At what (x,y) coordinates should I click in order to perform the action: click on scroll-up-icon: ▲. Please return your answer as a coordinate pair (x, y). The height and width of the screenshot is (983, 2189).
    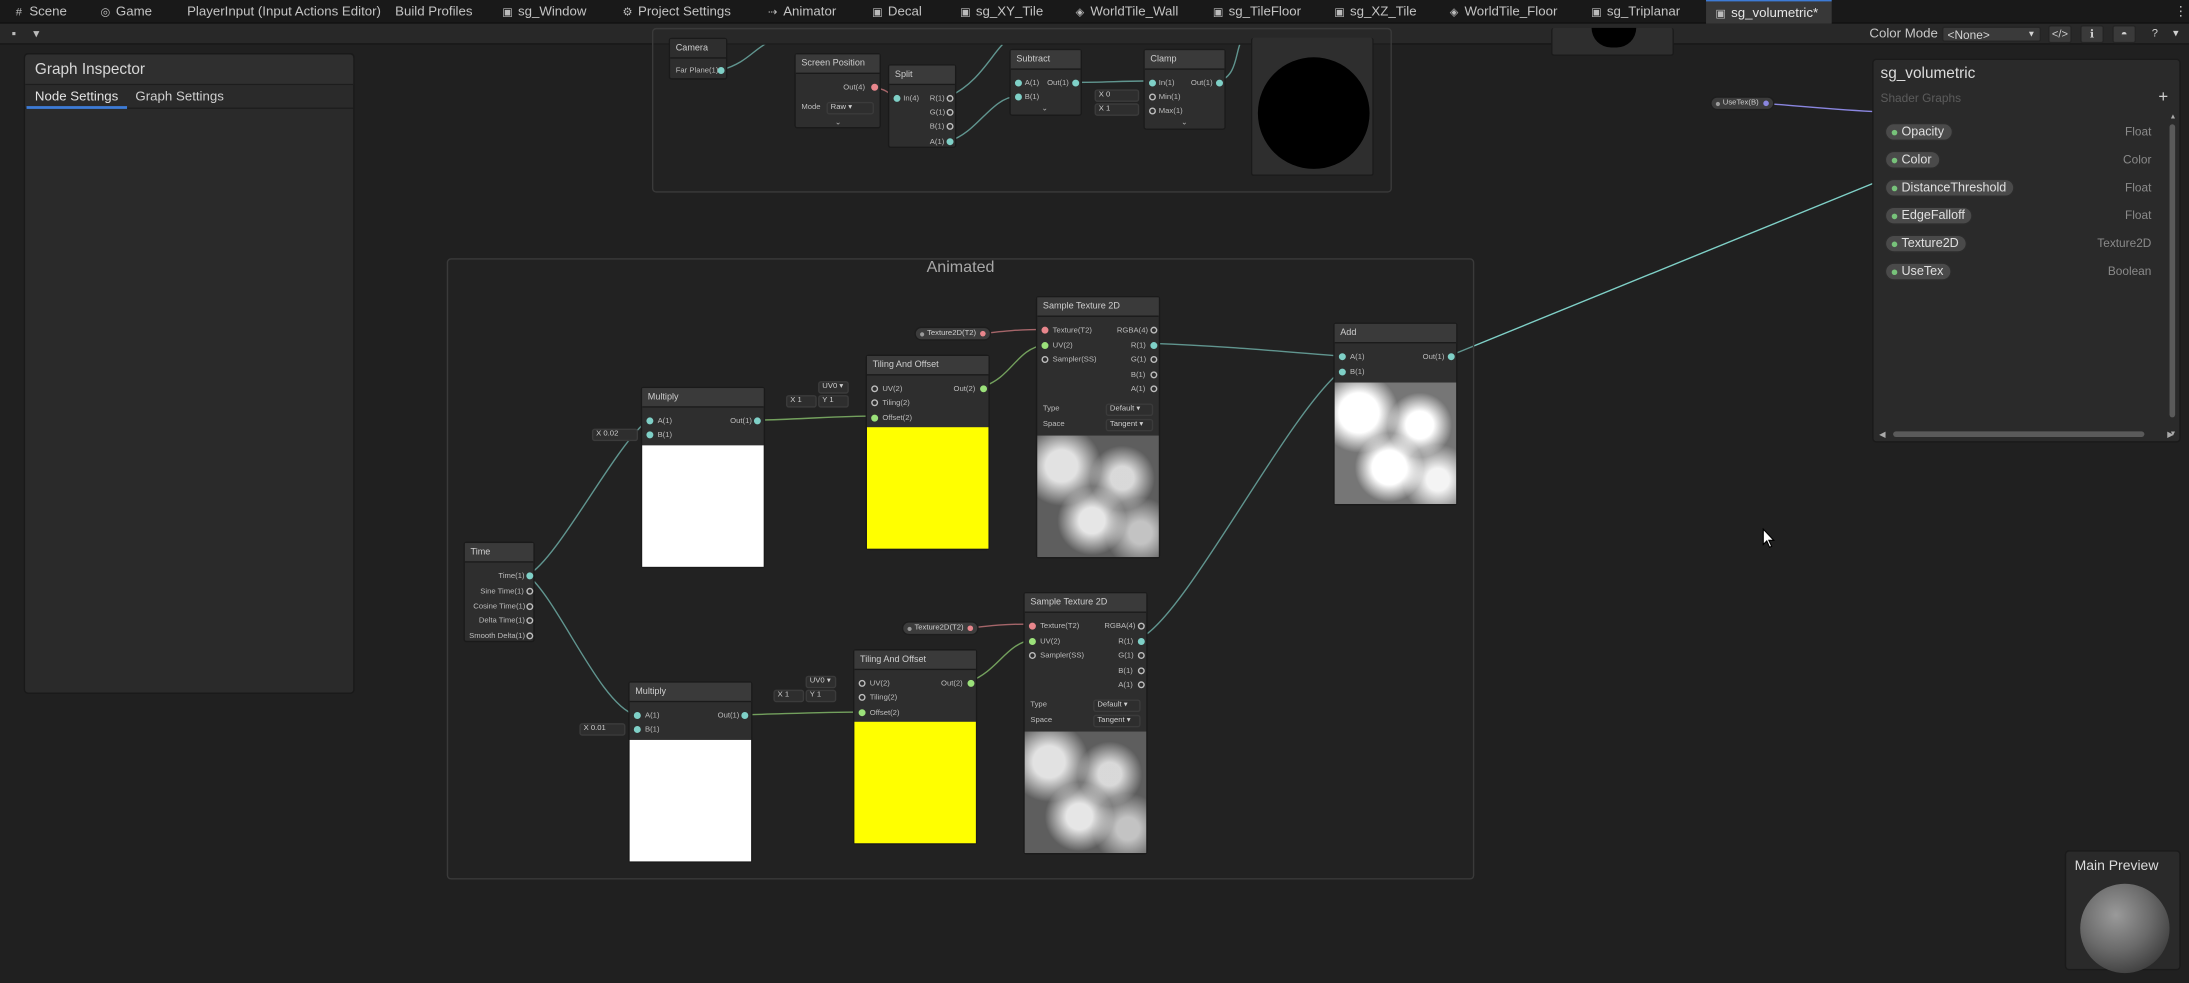
    Looking at the image, I should click on (2173, 117).